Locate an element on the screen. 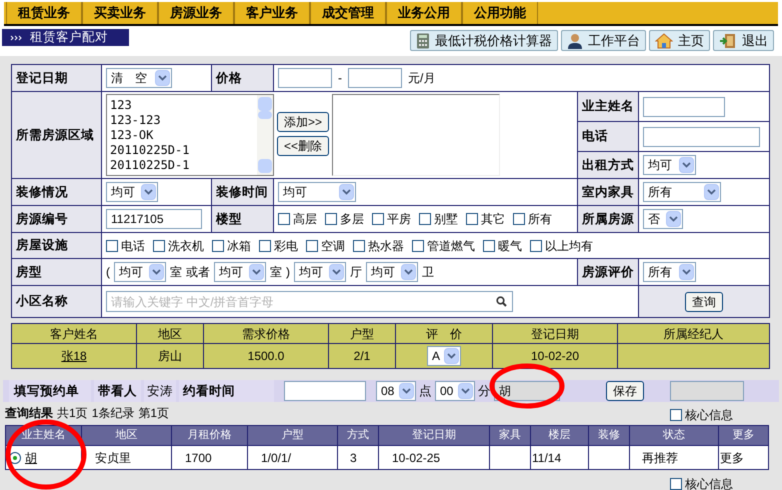 The height and width of the screenshot is (490, 782). unit-label: 元/月 is located at coordinates (422, 78).